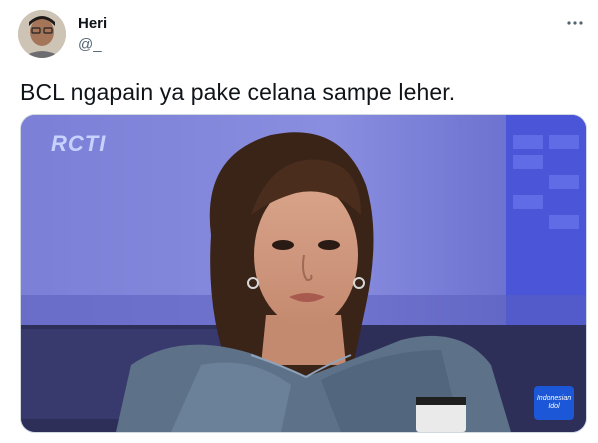  I want to click on more-options-button, so click(575, 23).